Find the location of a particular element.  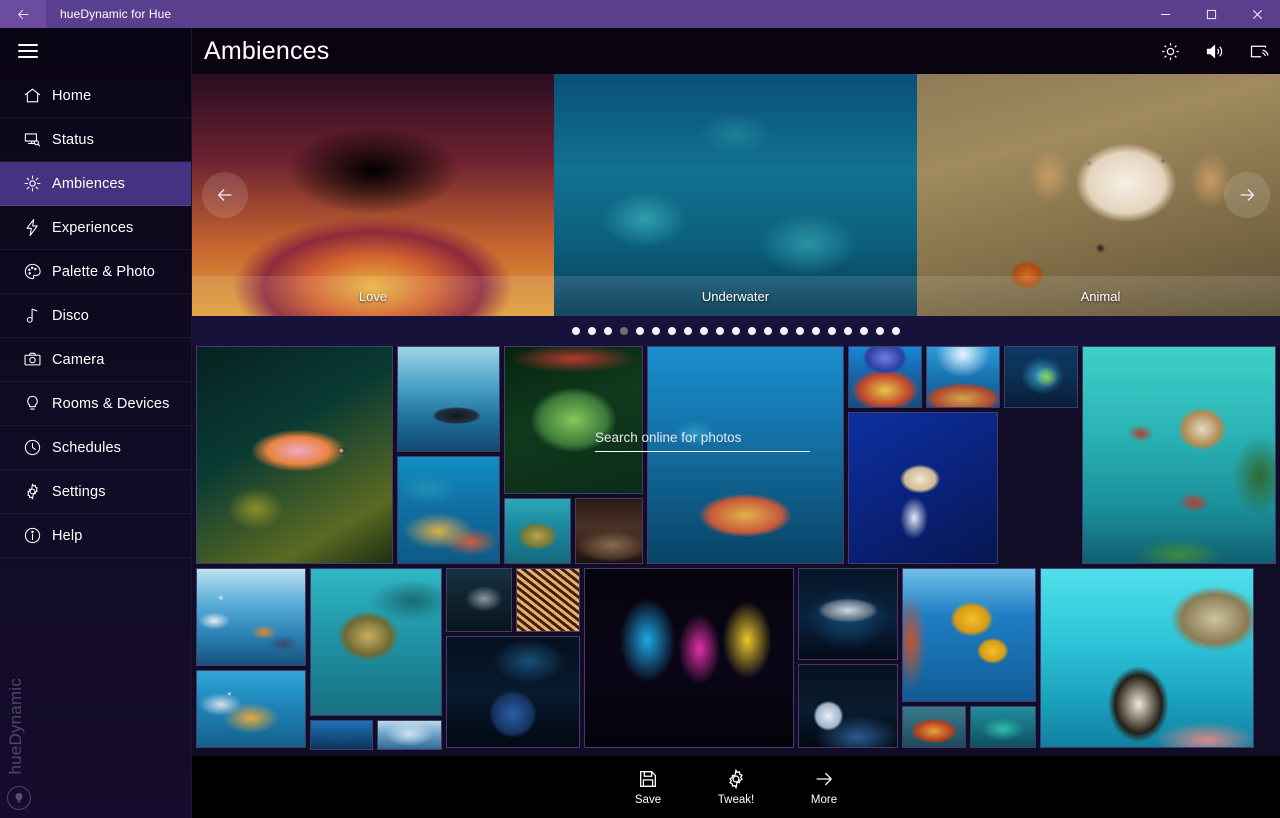

search-input is located at coordinates (702, 441).